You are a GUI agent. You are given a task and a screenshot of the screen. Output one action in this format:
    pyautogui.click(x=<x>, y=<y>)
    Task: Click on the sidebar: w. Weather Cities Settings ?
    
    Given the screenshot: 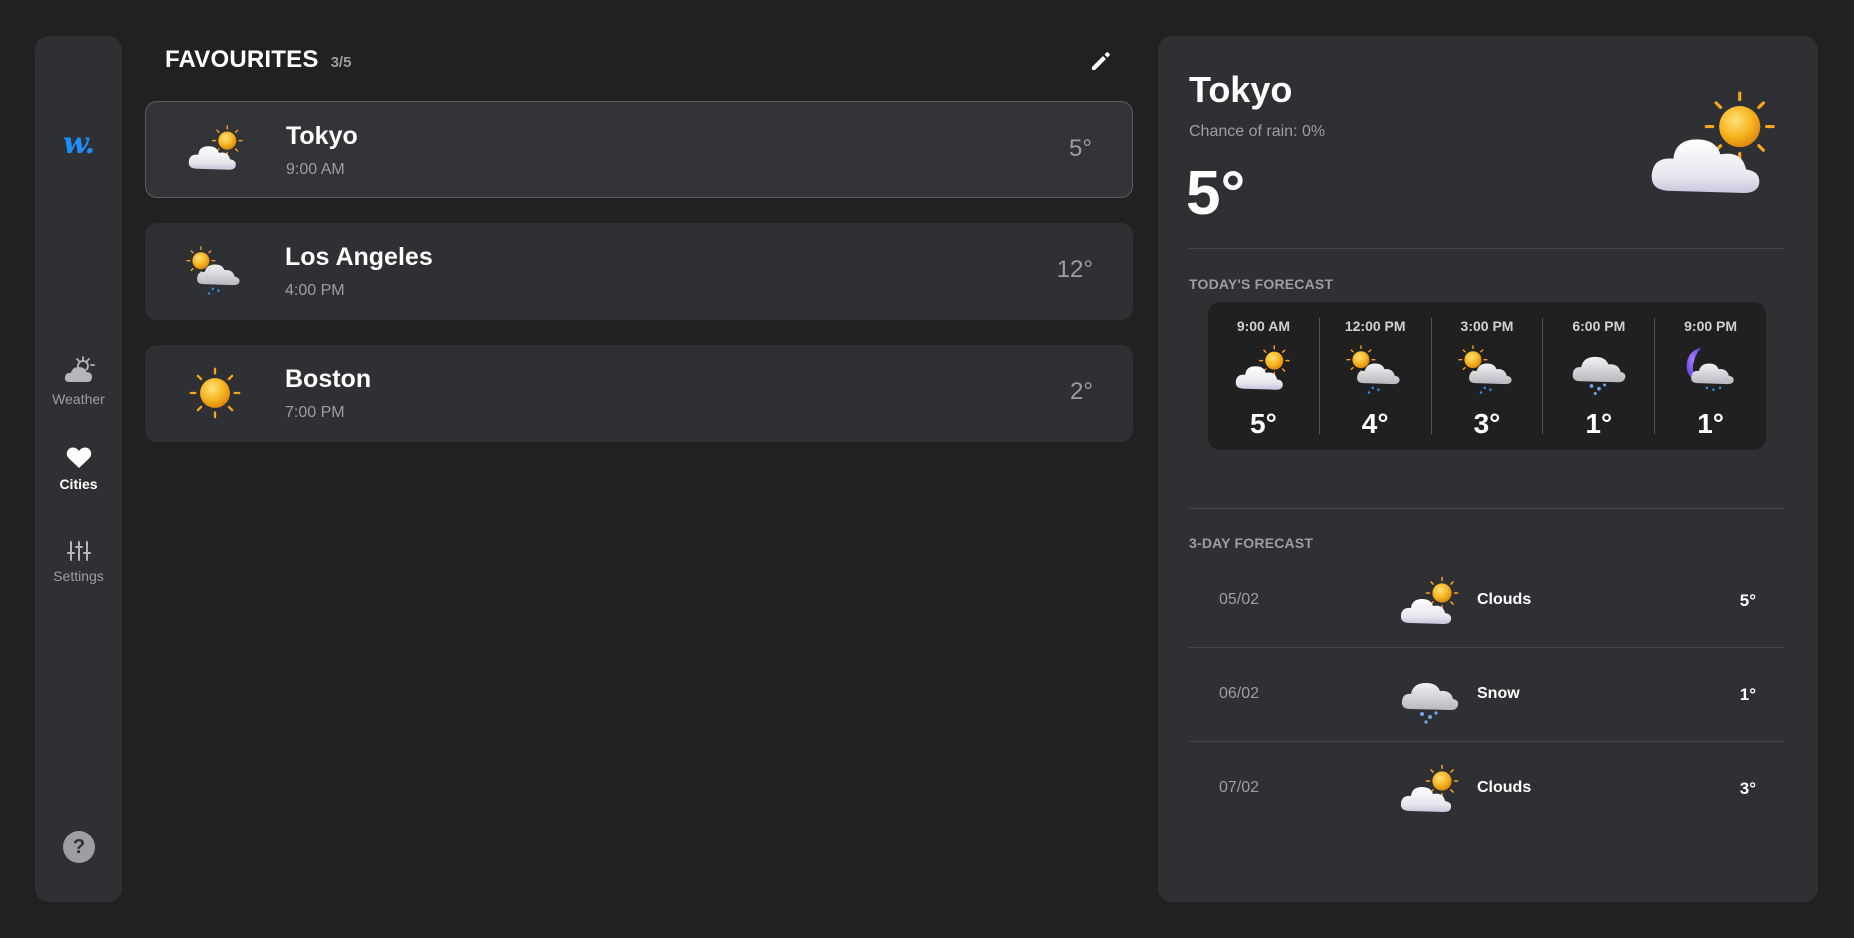 What is the action you would take?
    pyautogui.click(x=78, y=469)
    